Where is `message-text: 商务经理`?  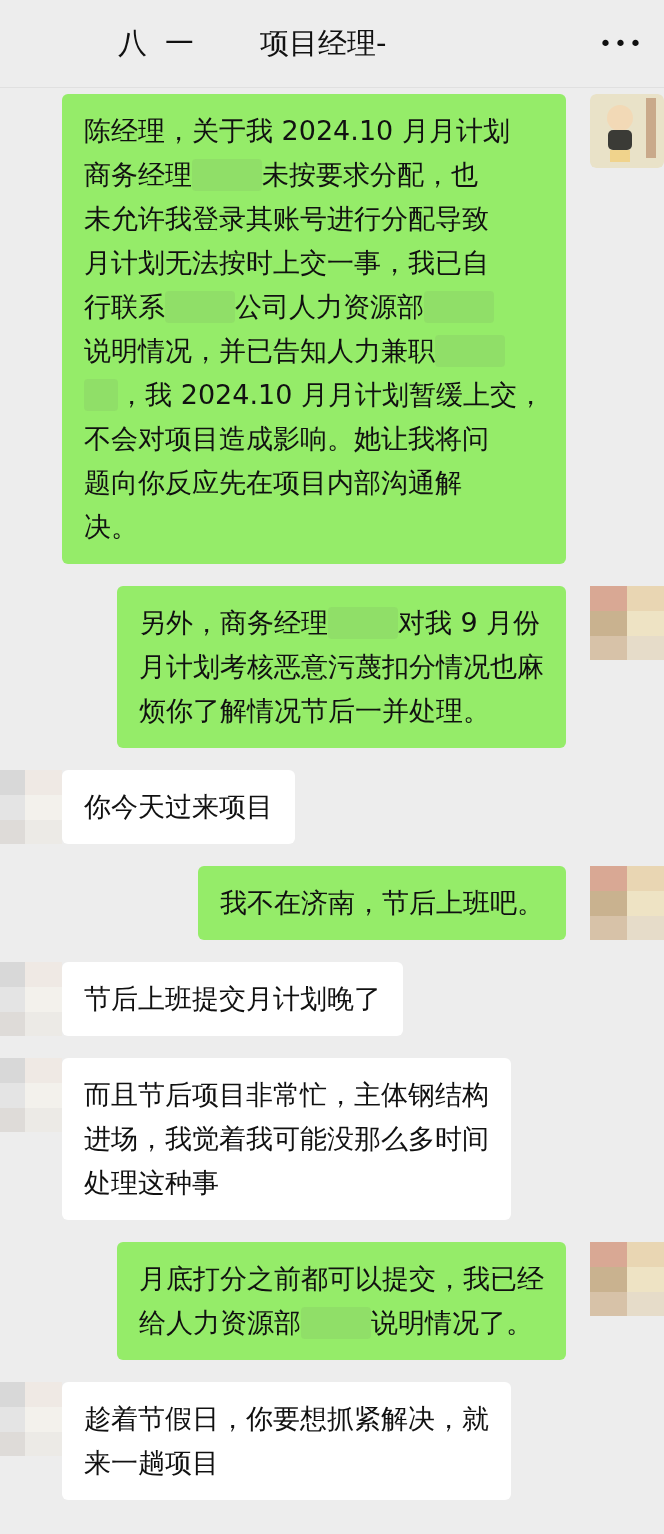 message-text: 商务经理 is located at coordinates (138, 174).